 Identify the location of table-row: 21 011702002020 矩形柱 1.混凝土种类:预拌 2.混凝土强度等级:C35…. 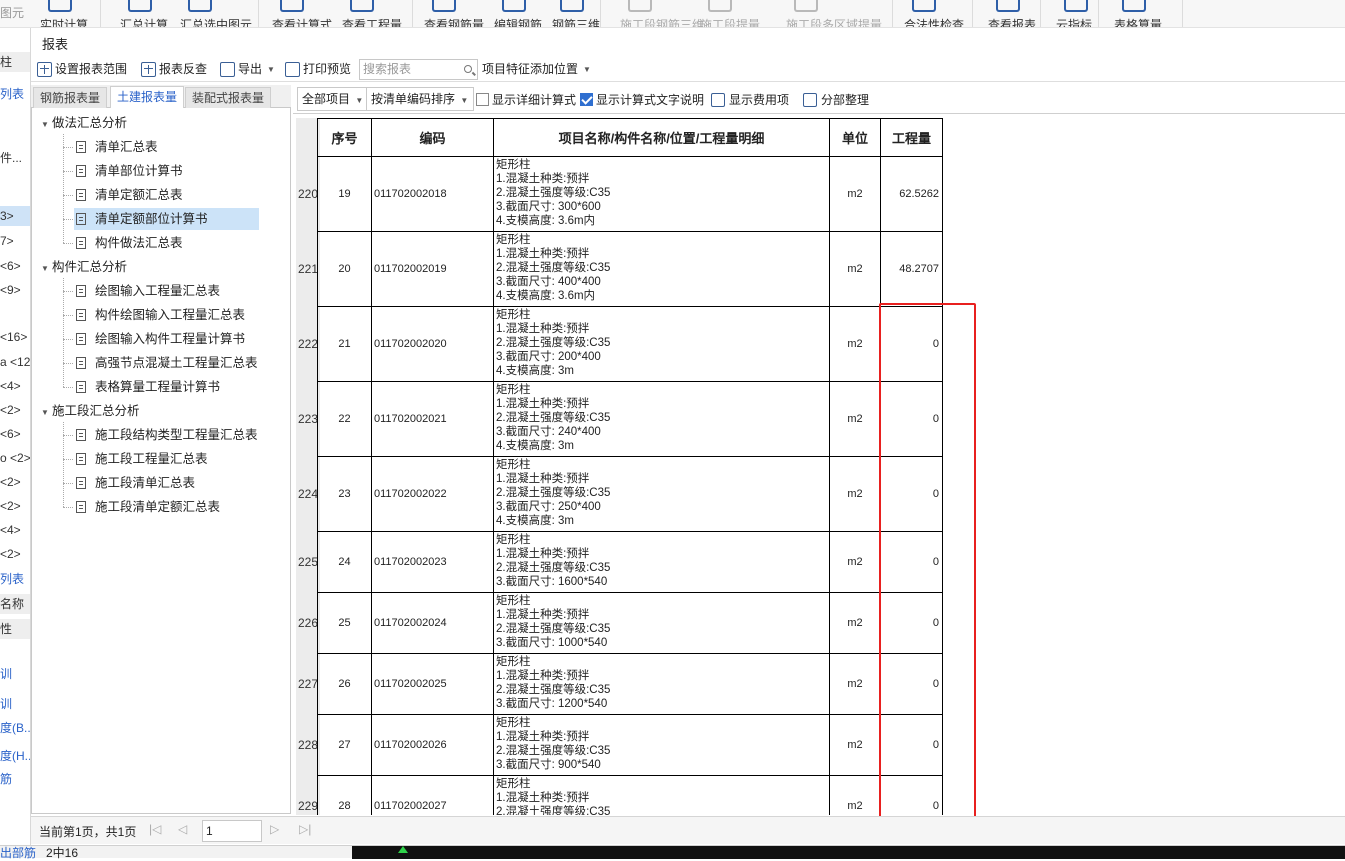
(630, 344).